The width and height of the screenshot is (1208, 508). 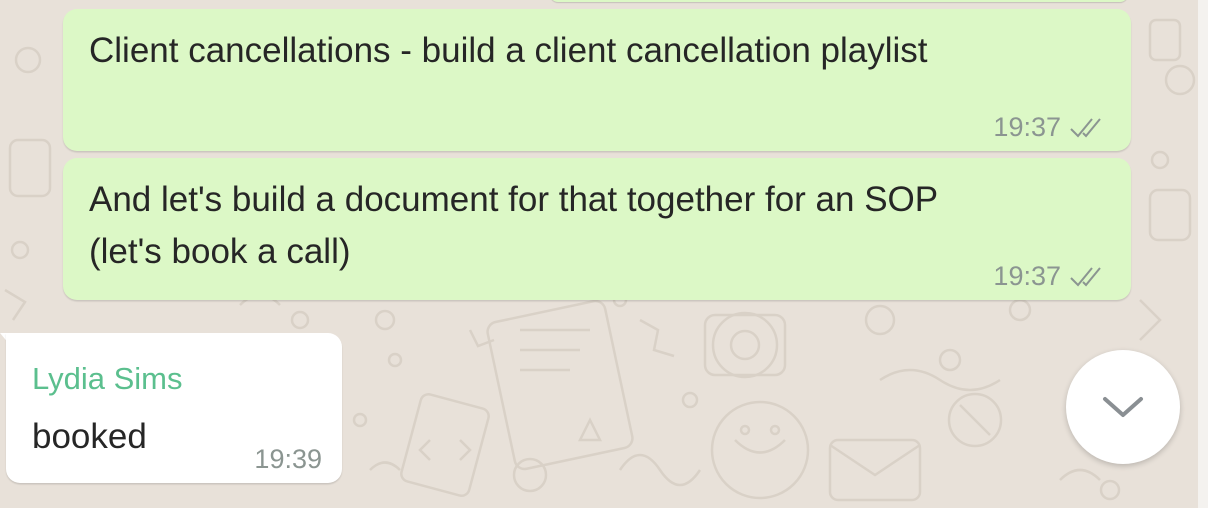 I want to click on chevron-down-icon, so click(x=1123, y=407).